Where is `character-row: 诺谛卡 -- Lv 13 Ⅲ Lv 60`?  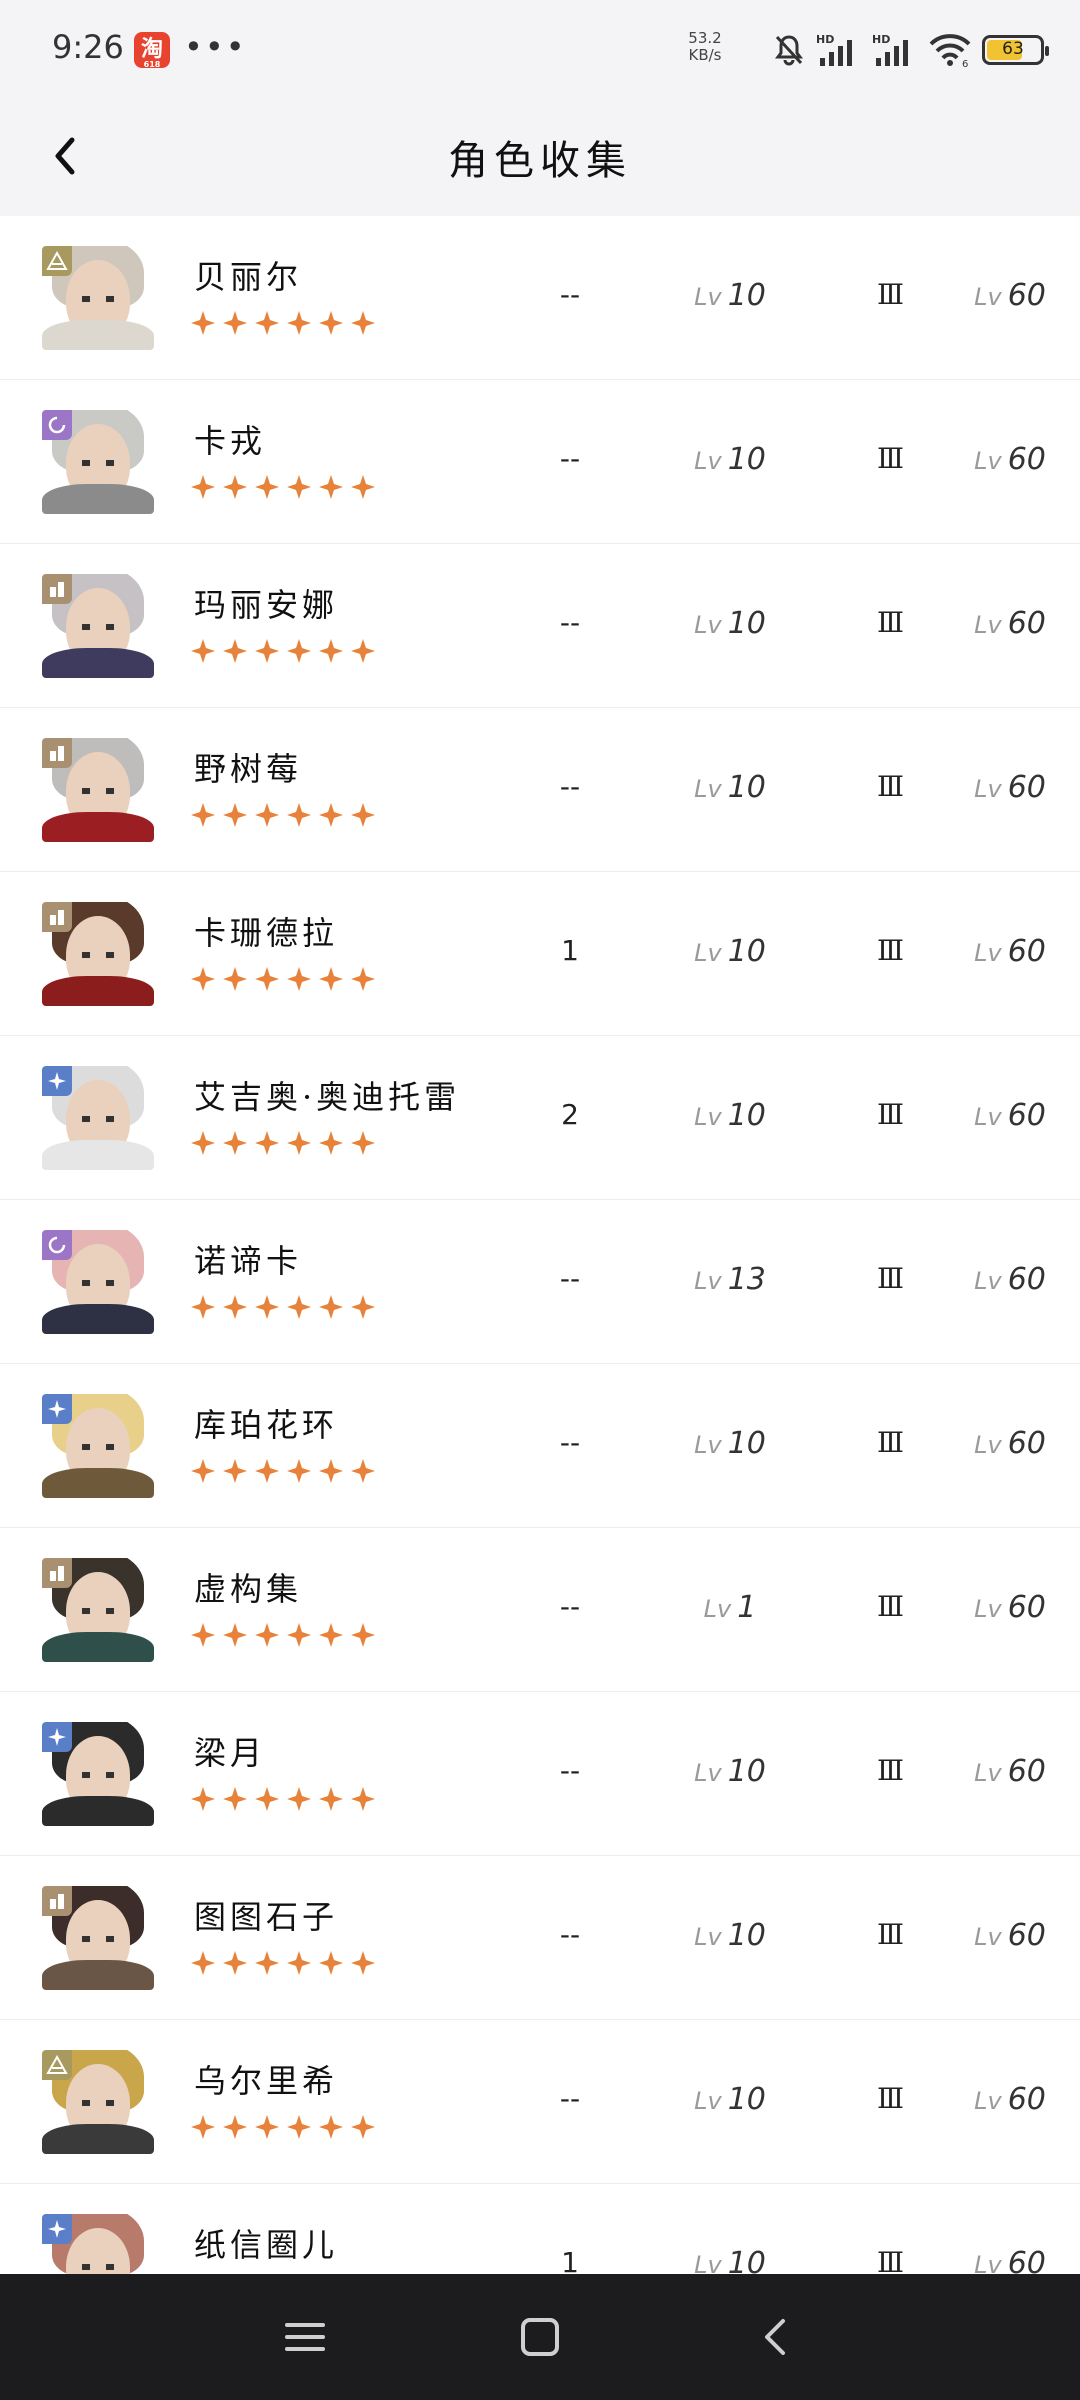
character-row: 诺谛卡 -- Lv 13 Ⅲ Lv 60 is located at coordinates (540, 1282).